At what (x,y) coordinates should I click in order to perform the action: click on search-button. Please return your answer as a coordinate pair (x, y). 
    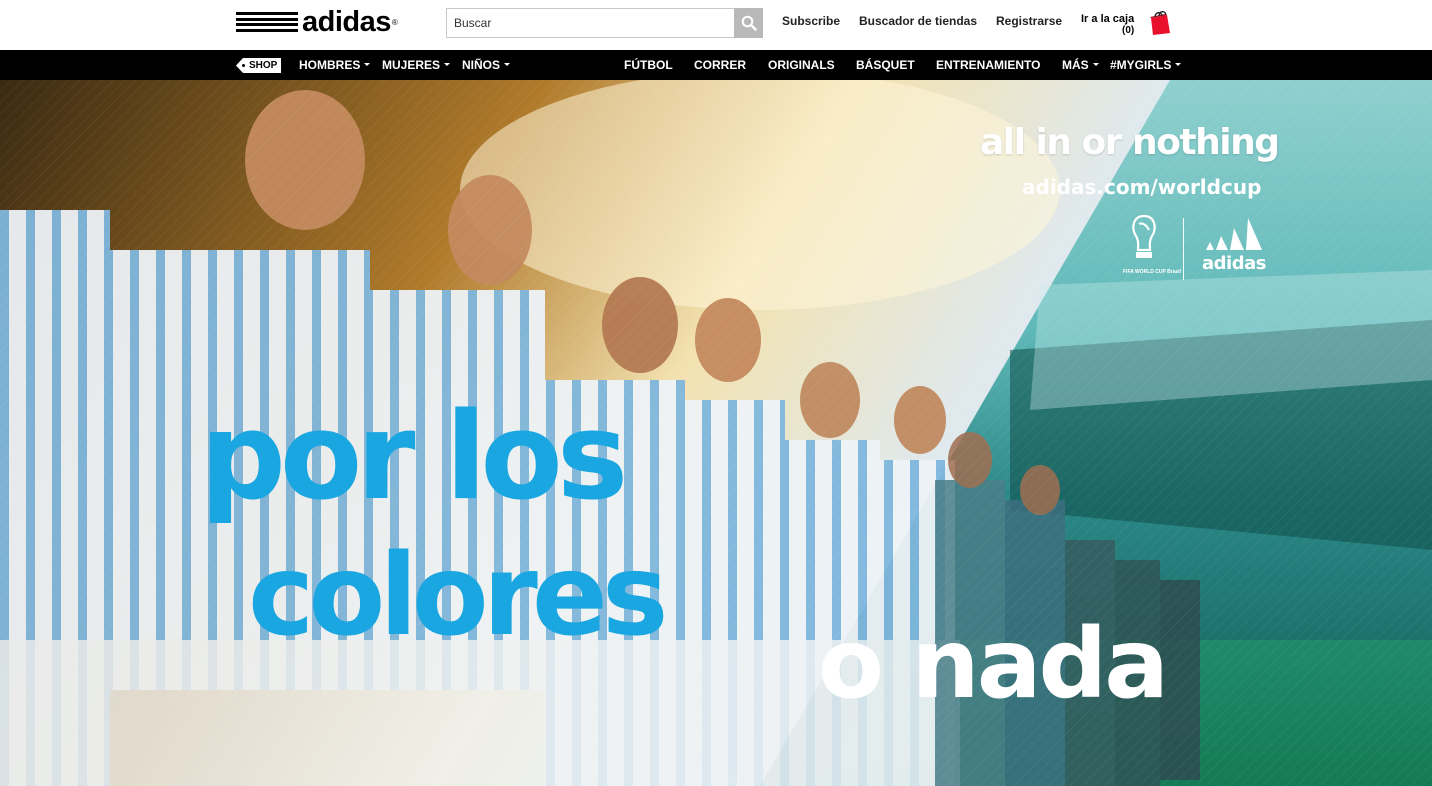
    Looking at the image, I should click on (748, 23).